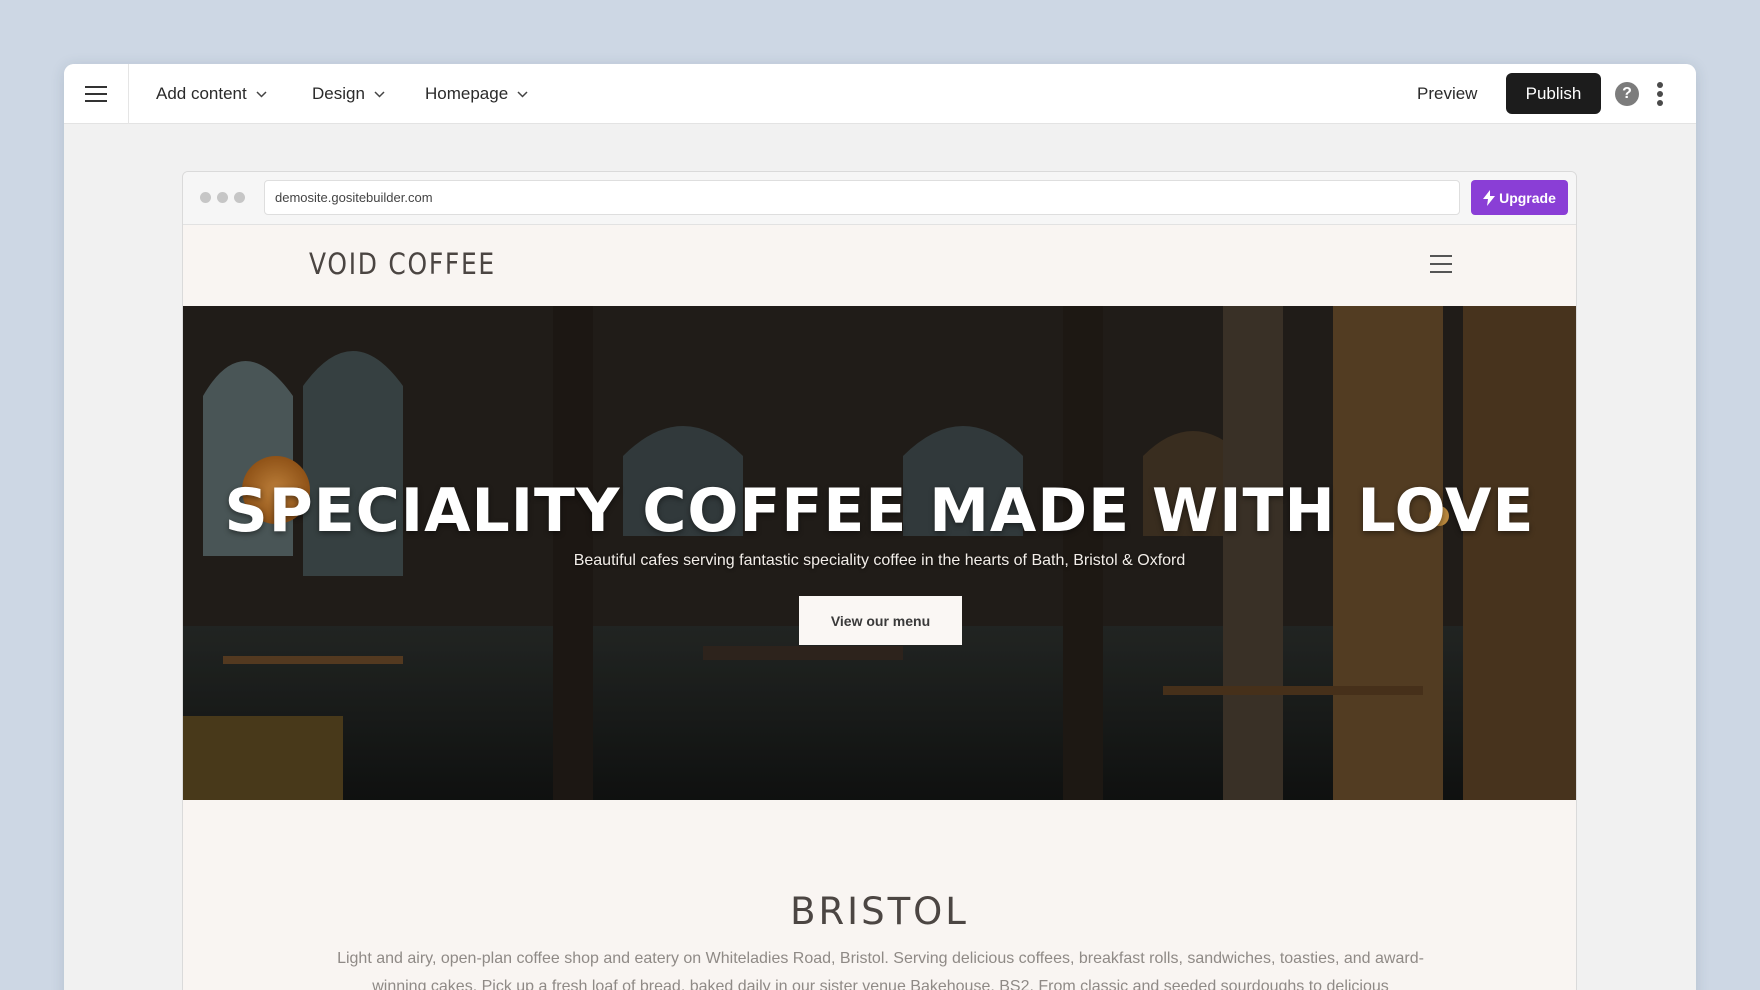 Image resolution: width=1760 pixels, height=990 pixels. I want to click on main-menu-button, so click(96, 94).